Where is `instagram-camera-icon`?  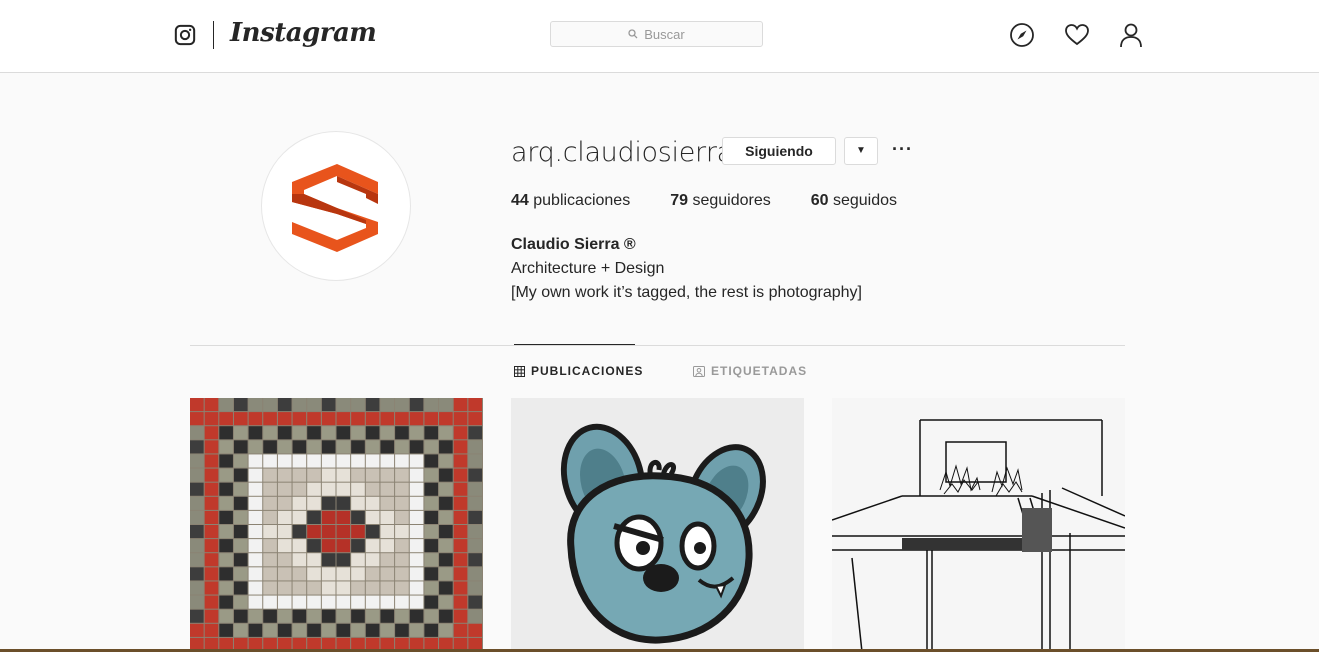 instagram-camera-icon is located at coordinates (185, 35).